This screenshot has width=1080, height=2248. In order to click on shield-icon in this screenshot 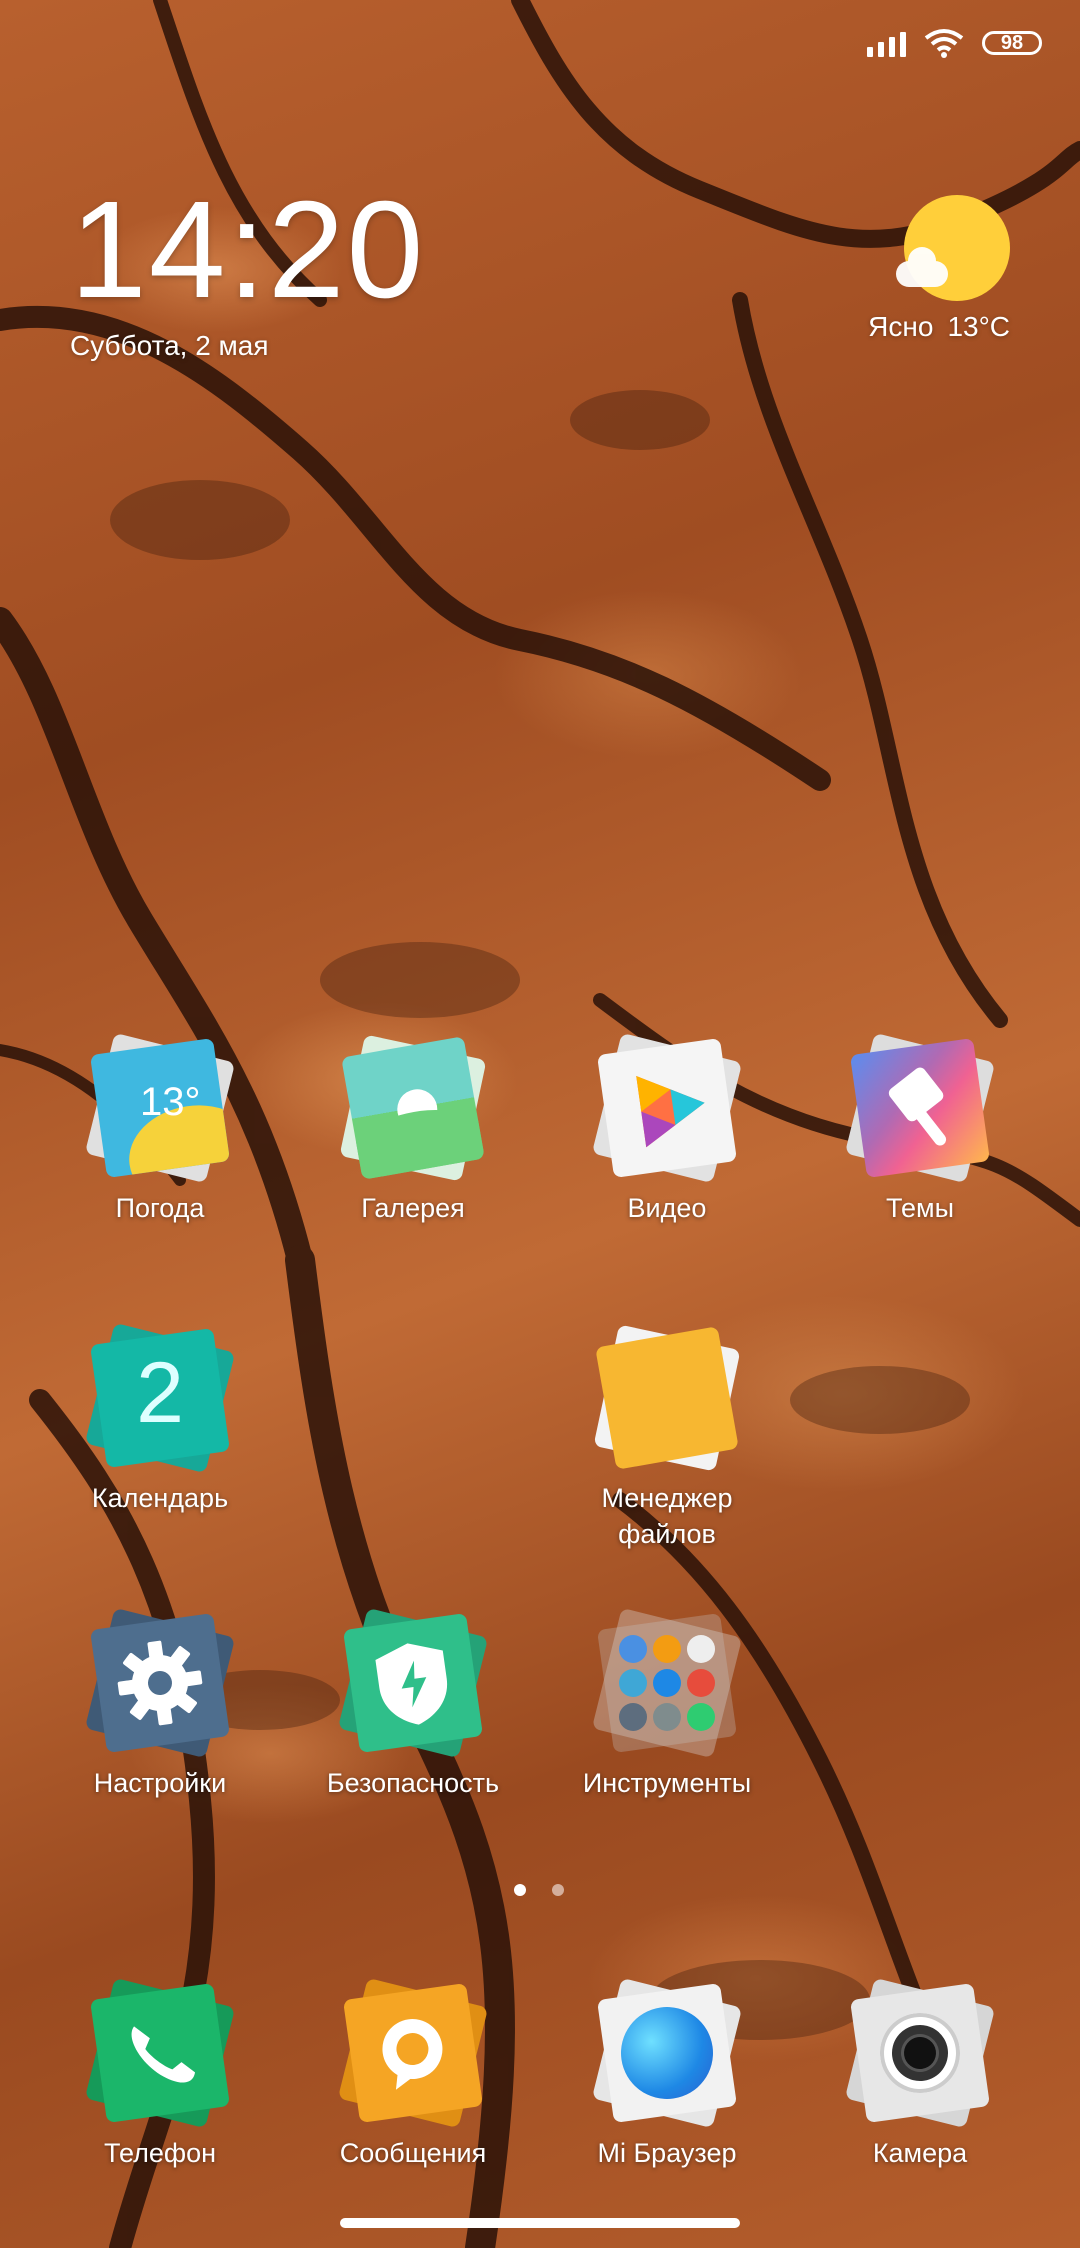, I will do `click(413, 1683)`.